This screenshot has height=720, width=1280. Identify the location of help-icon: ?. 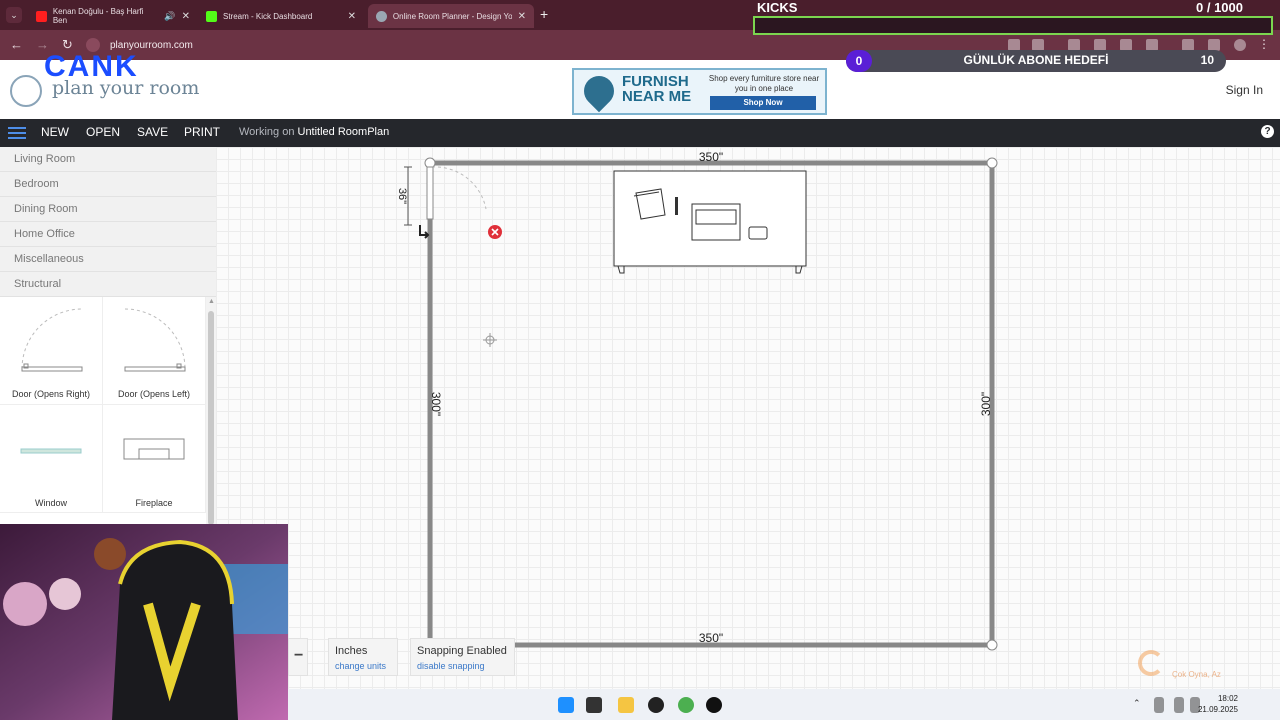
(1267, 131).